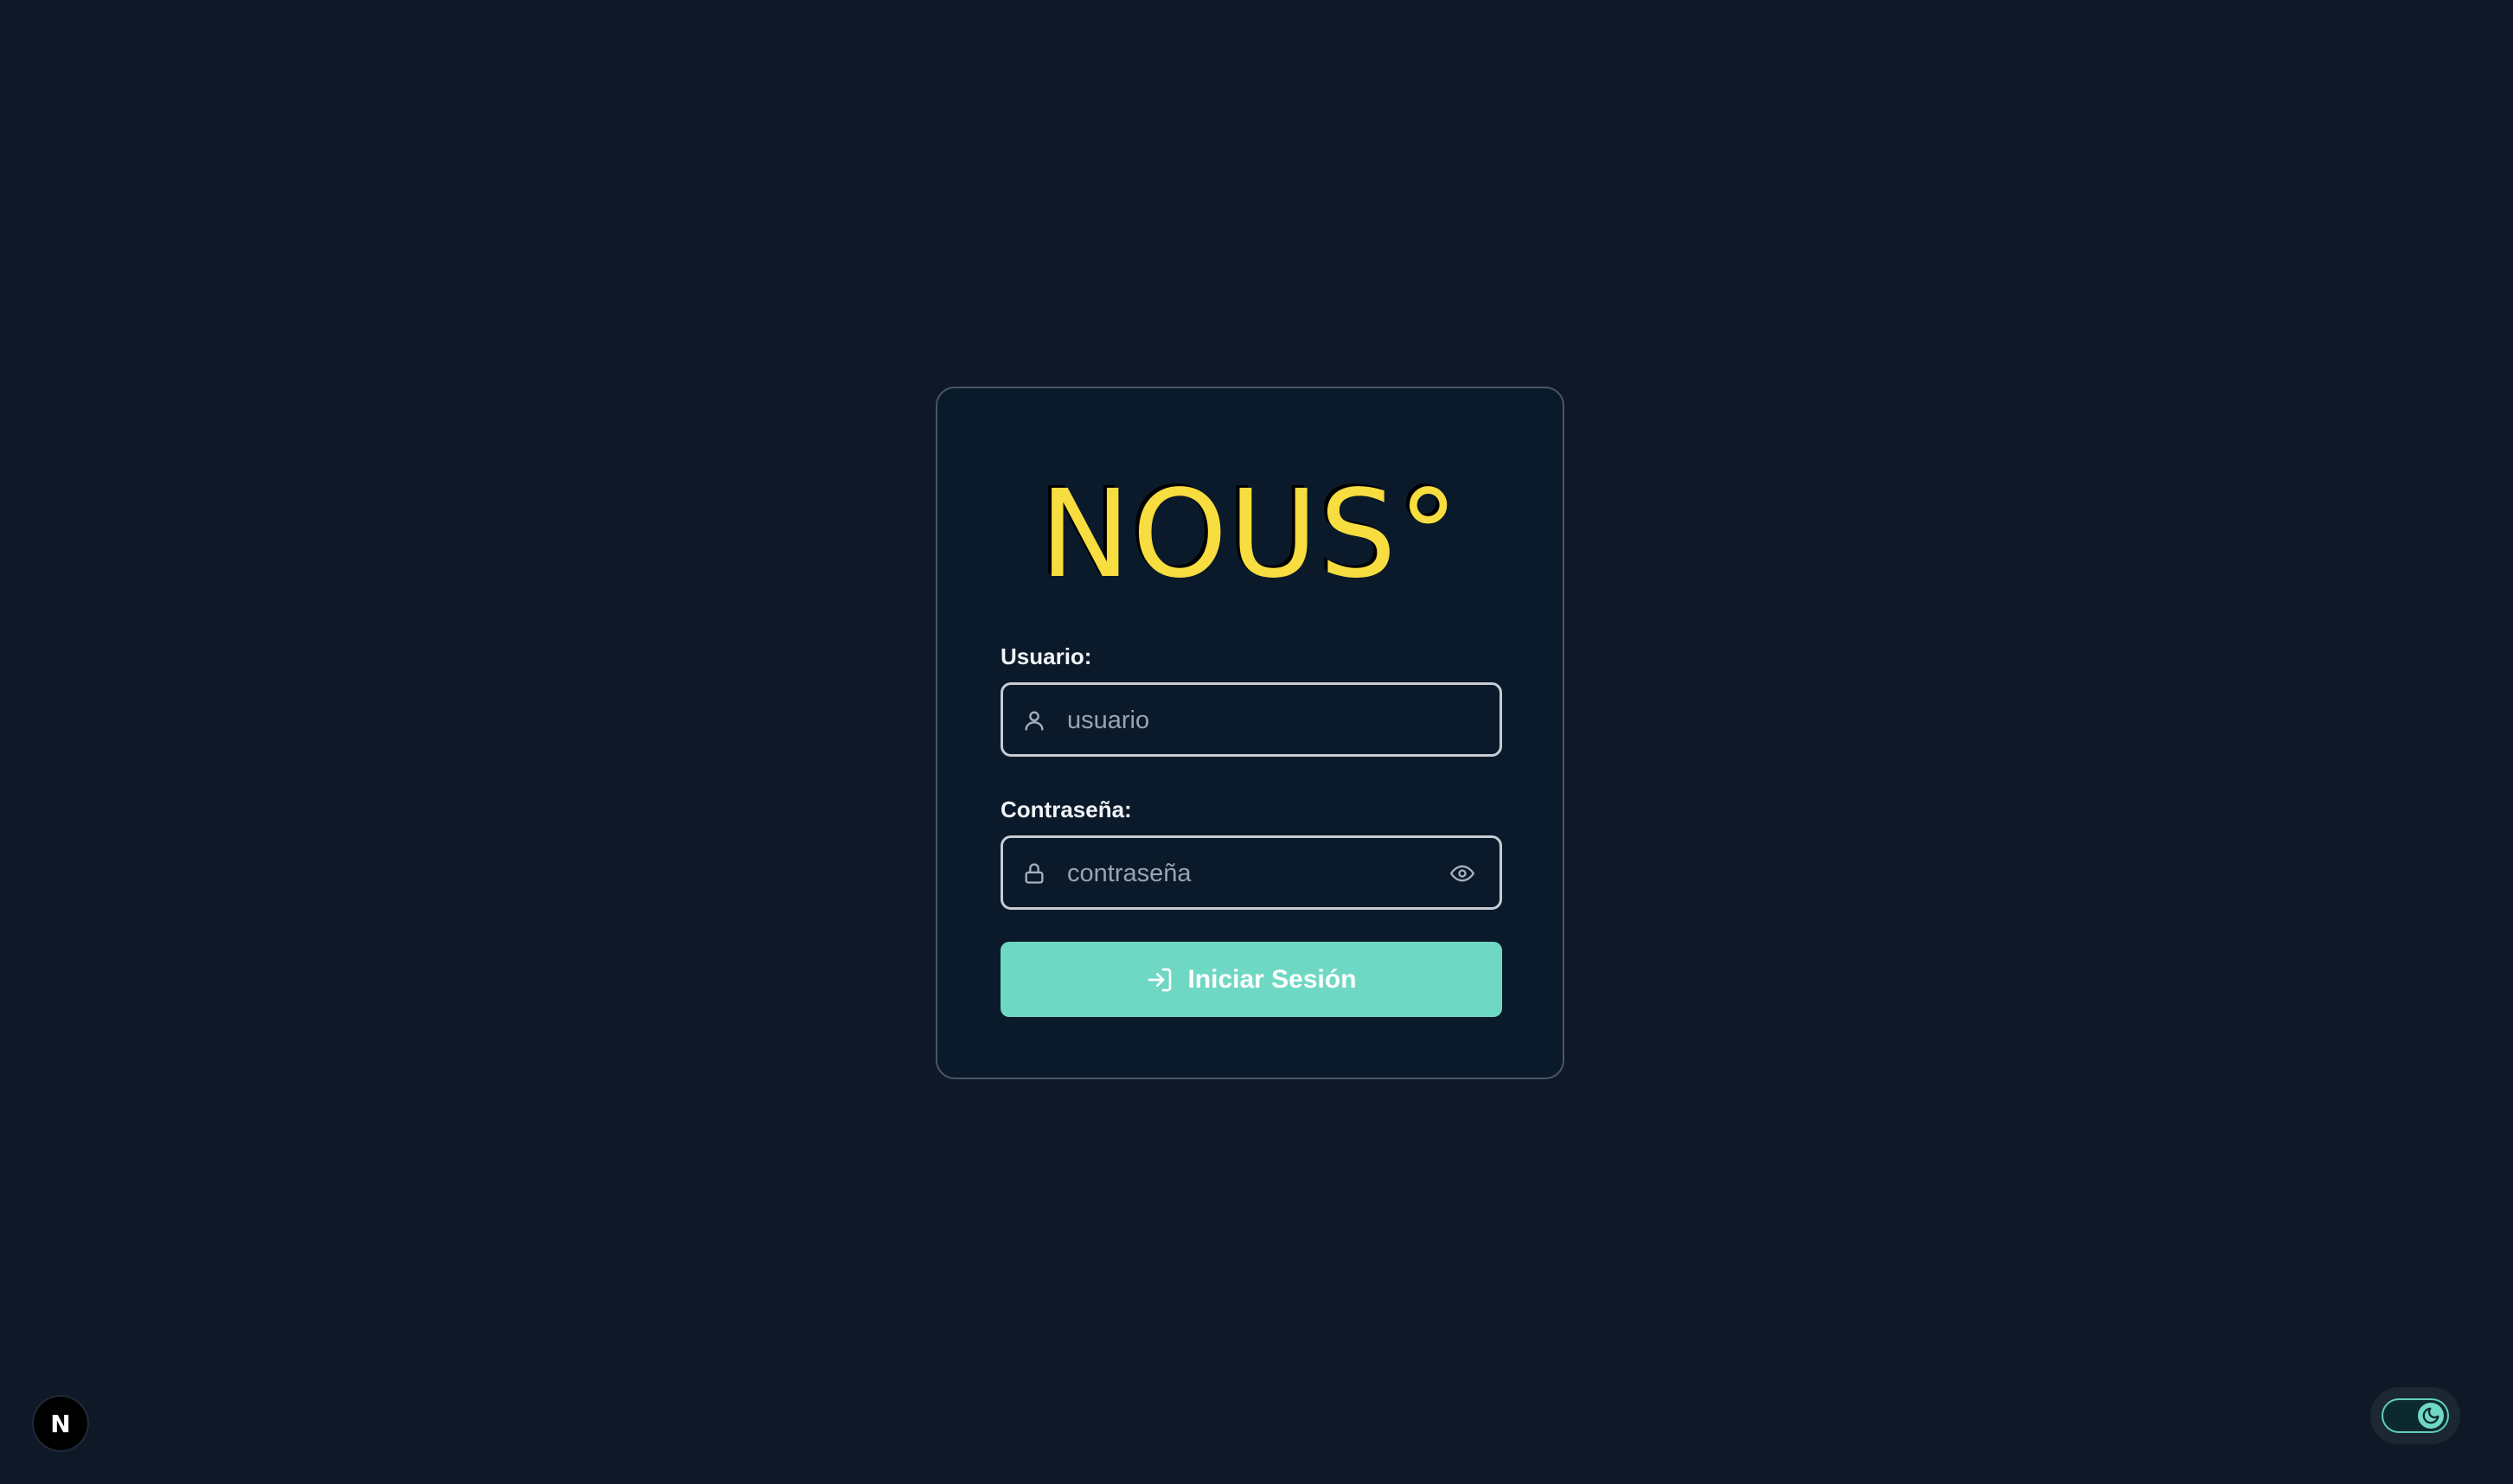  What do you see at coordinates (1272, 979) in the screenshot?
I see `login-button-label: Iniciar Sesión` at bounding box center [1272, 979].